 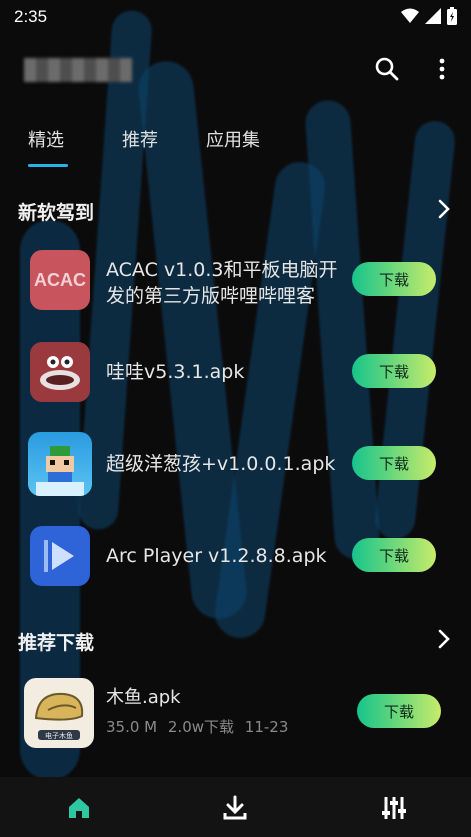 What do you see at coordinates (140, 139) in the screenshot?
I see `tab-recommend: 推荐` at bounding box center [140, 139].